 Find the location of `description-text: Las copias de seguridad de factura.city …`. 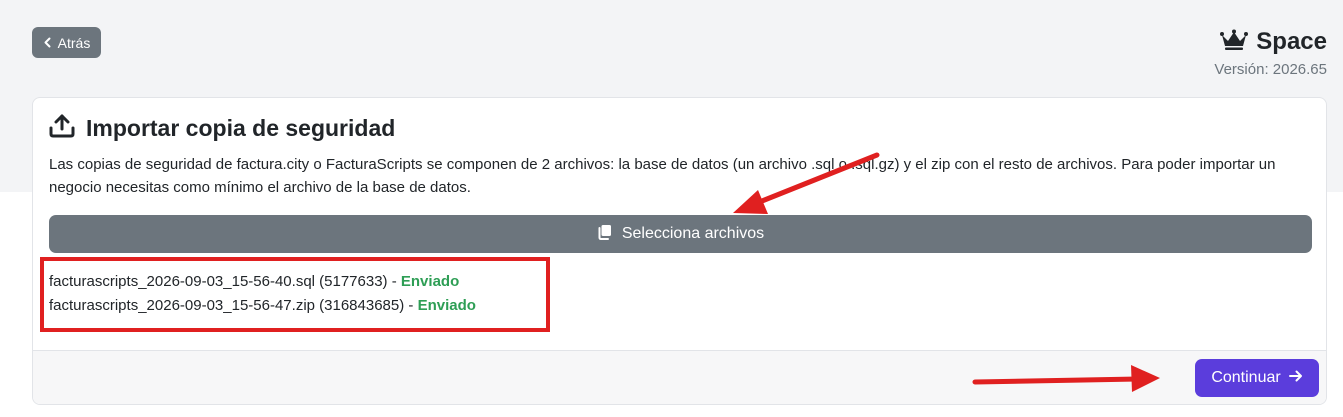

description-text: Las copias de seguridad de factura.city … is located at coordinates (662, 176).